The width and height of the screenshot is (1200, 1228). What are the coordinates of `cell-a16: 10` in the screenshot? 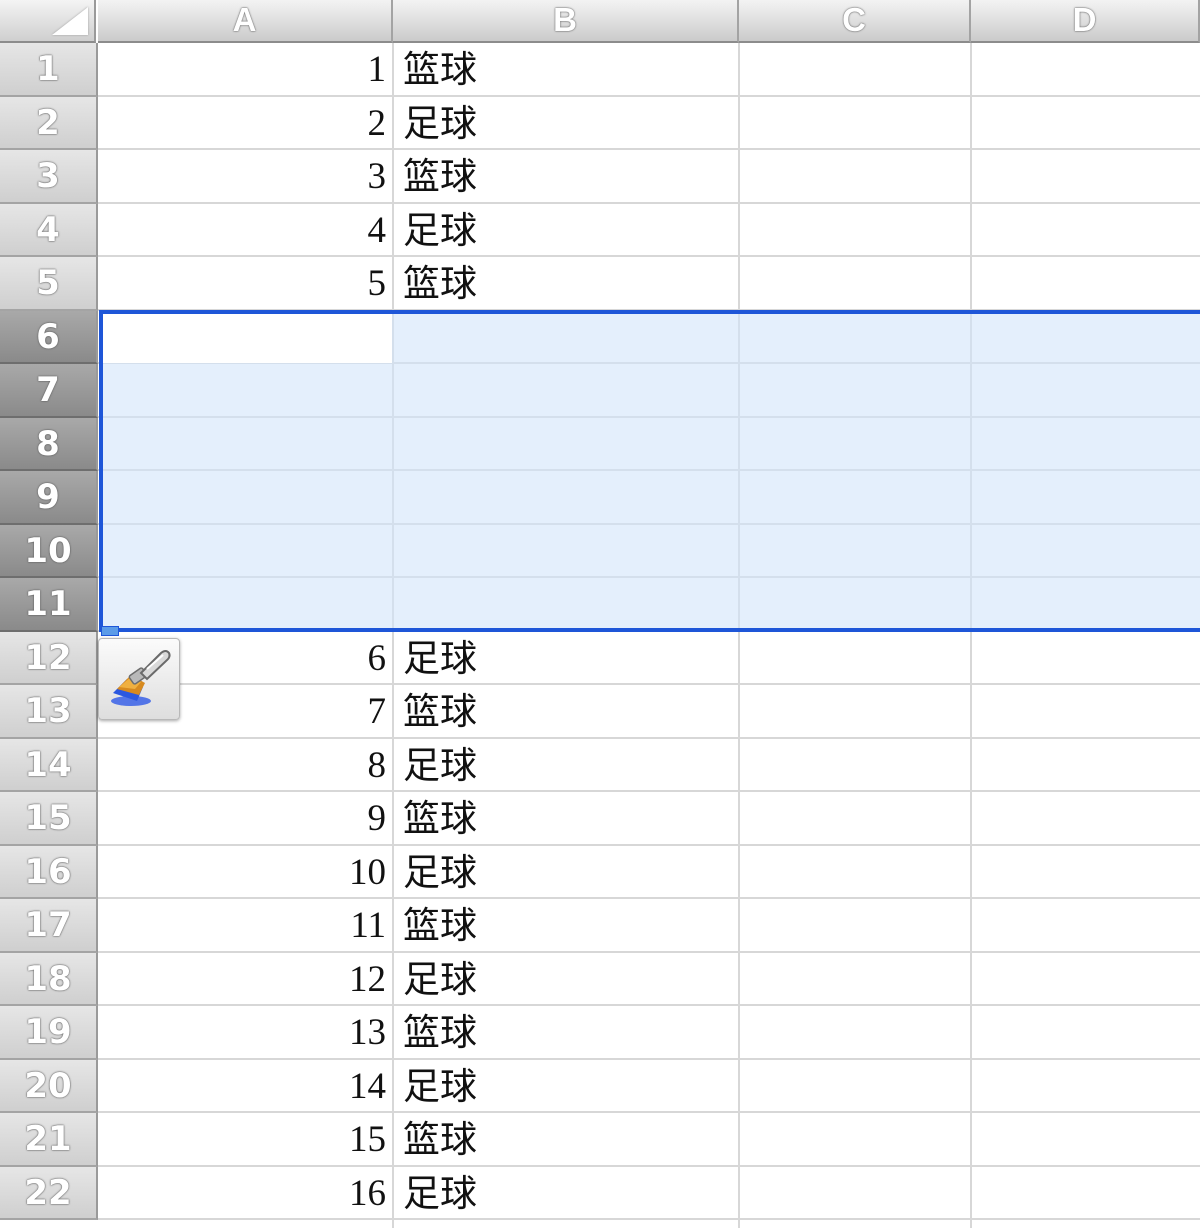 It's located at (243, 872).